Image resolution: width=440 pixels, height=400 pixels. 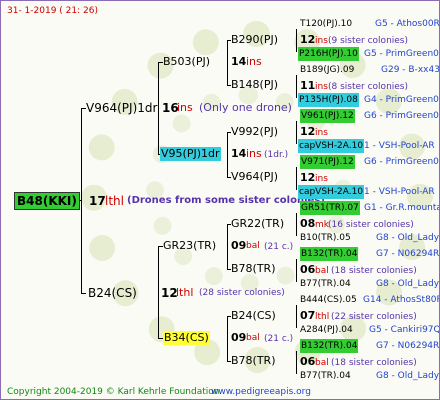 I want to click on gen4-tag: G5 - PrimGreen00, so click(x=402, y=54).